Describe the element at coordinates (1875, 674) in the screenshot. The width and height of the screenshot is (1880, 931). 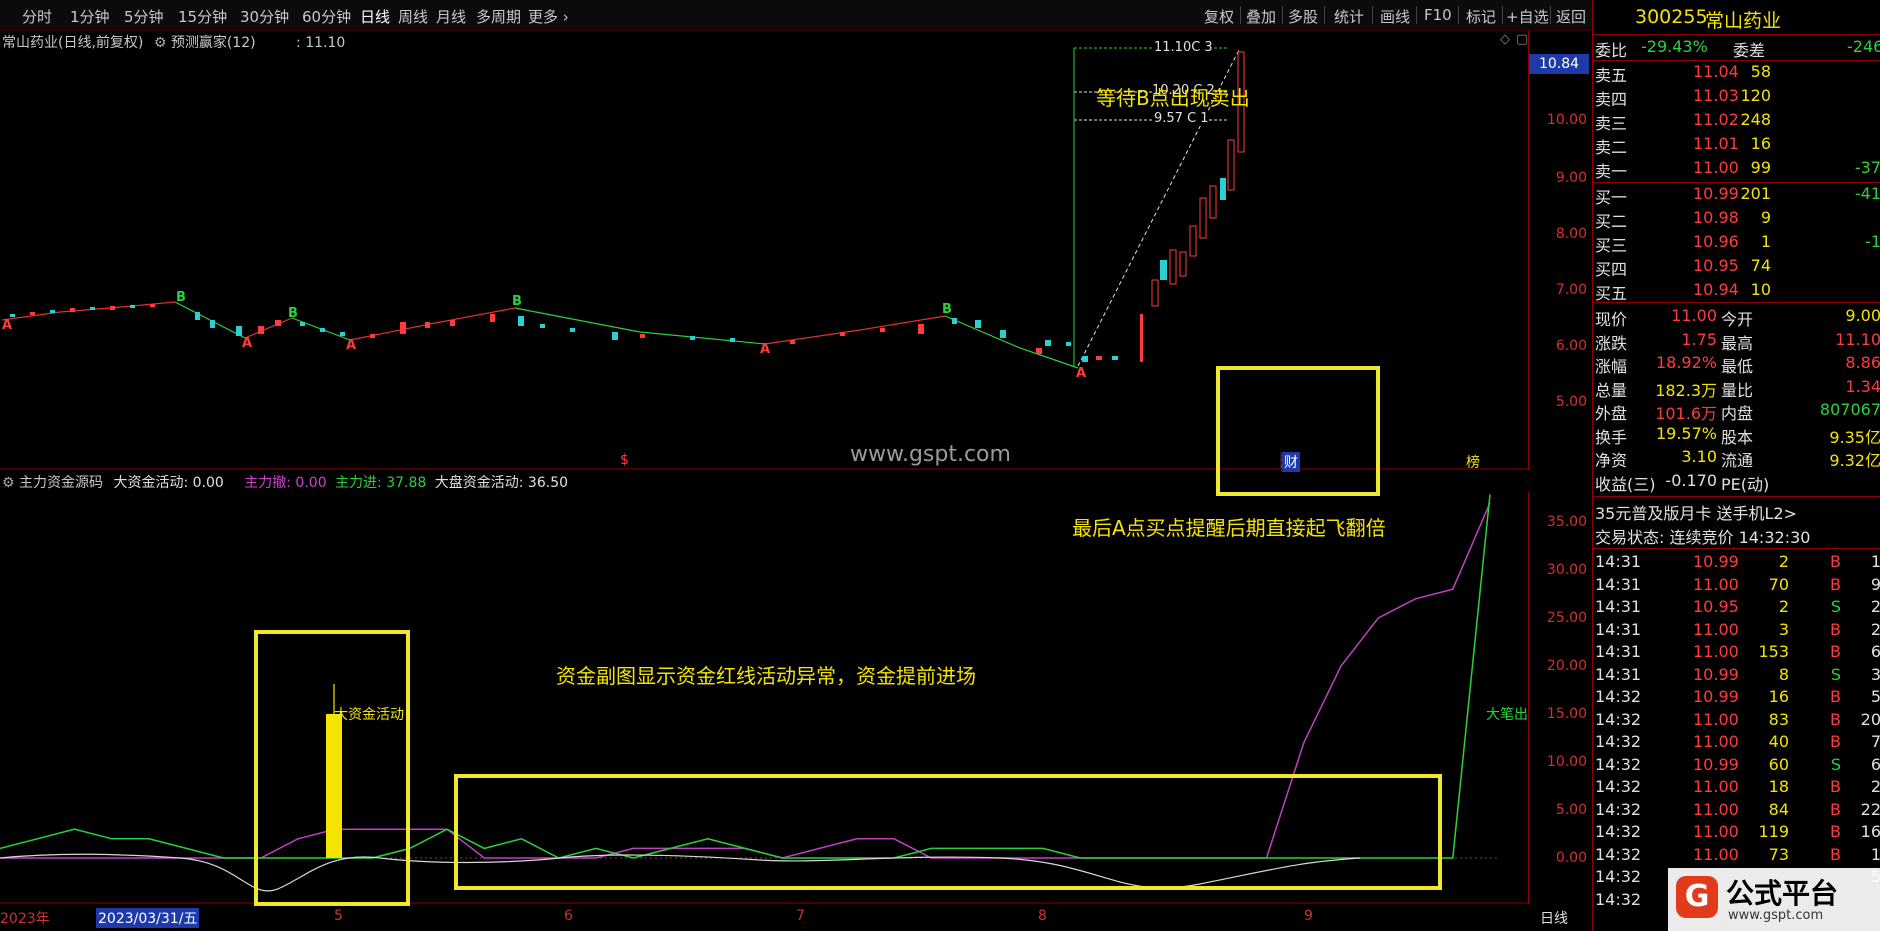
I see `tick-count: 3` at that location.